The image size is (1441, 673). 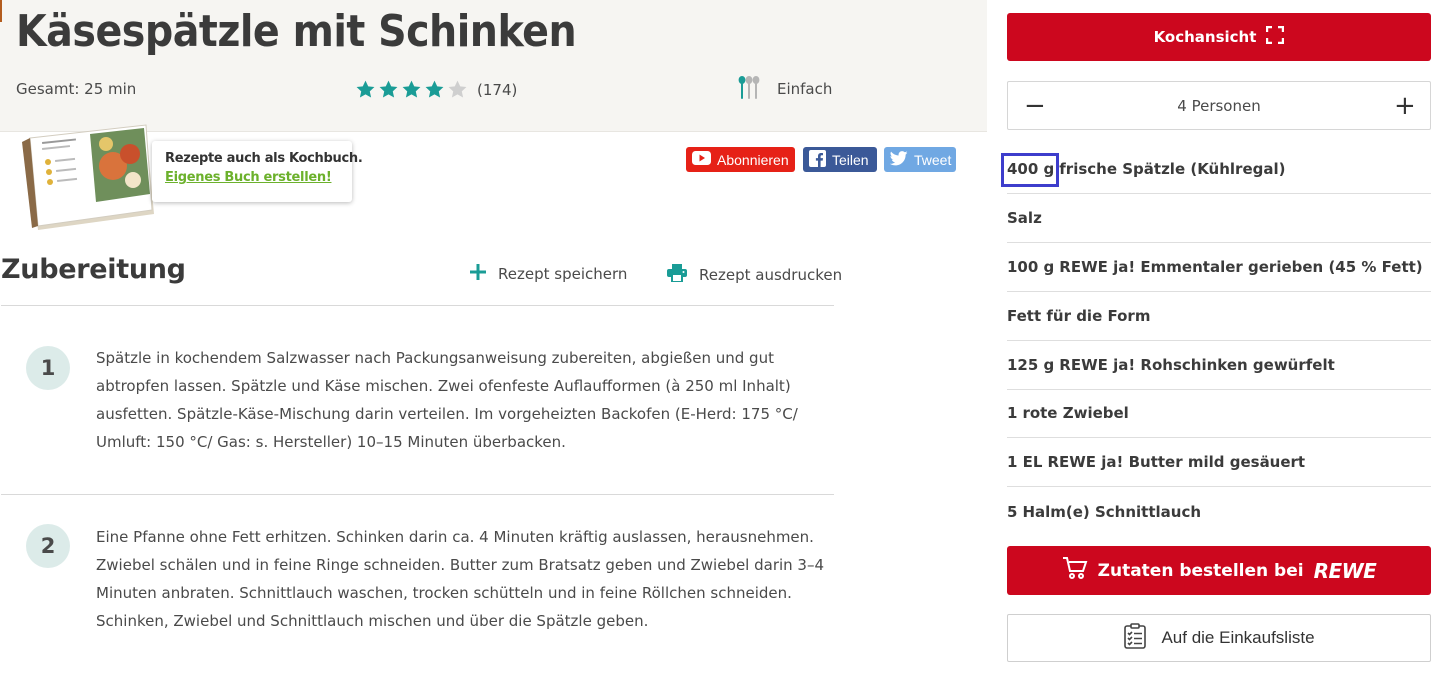 What do you see at coordinates (1079, 316) in the screenshot?
I see `ingredient-name: Fett für die Form` at bounding box center [1079, 316].